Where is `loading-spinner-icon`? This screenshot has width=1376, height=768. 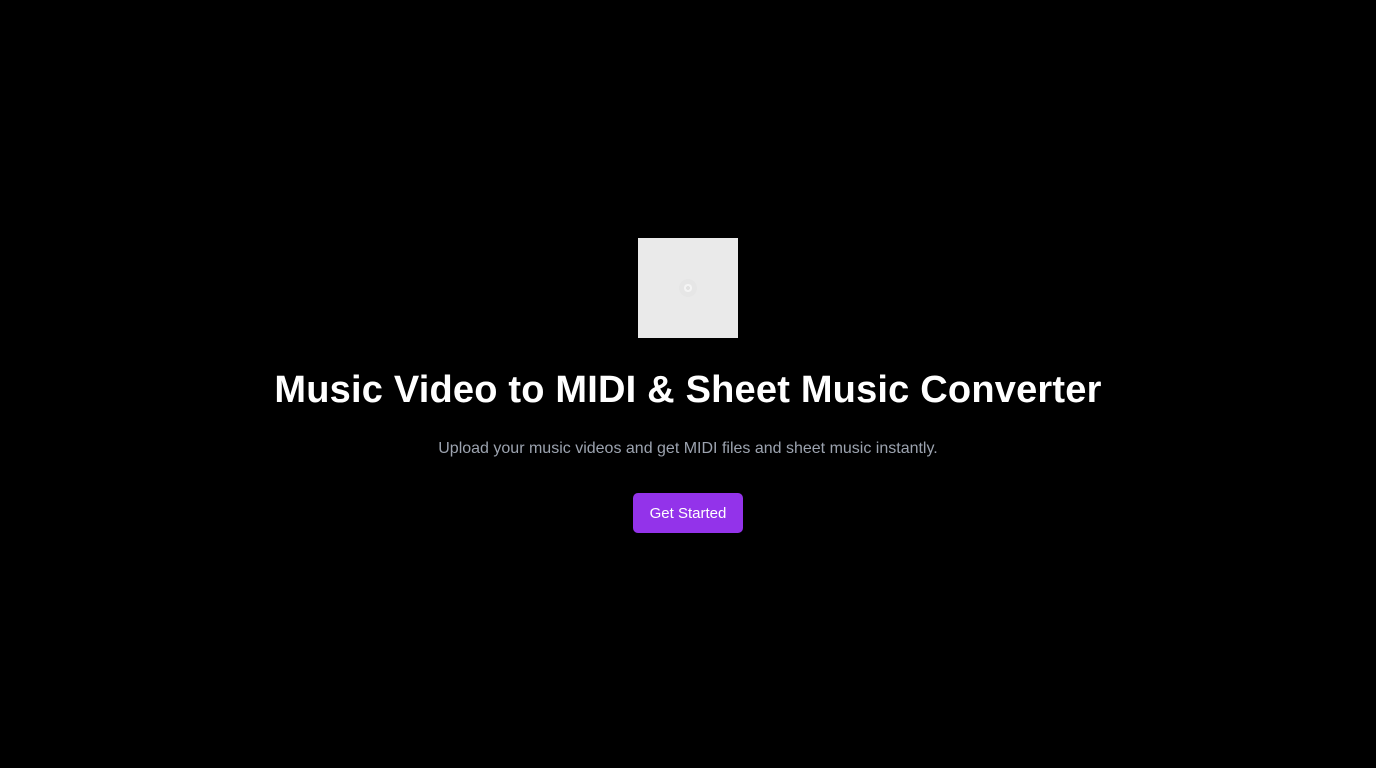 loading-spinner-icon is located at coordinates (688, 288).